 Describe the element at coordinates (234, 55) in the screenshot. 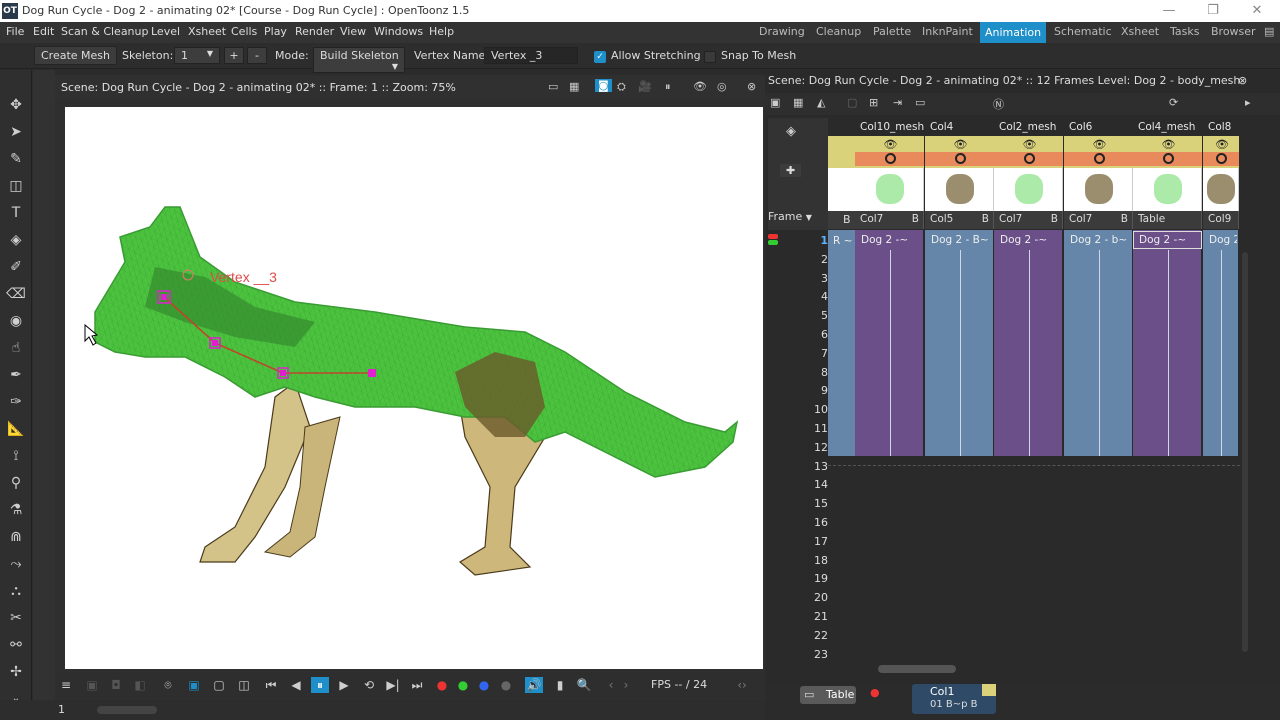

I see `add-skeleton-button: +` at that location.